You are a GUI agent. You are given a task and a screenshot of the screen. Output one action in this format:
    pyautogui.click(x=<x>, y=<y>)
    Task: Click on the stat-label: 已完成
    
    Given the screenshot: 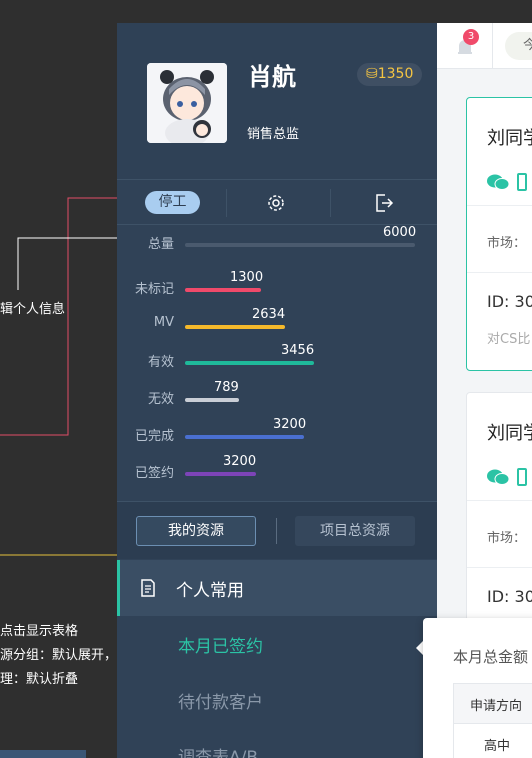 What is the action you would take?
    pyautogui.click(x=154, y=436)
    